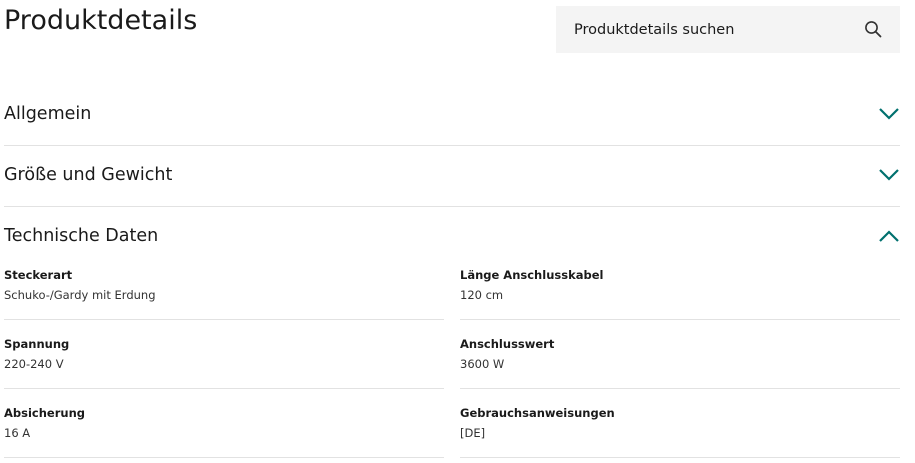  What do you see at coordinates (532, 275) in the screenshot?
I see `spec-label: Länge Anschlusskabel` at bounding box center [532, 275].